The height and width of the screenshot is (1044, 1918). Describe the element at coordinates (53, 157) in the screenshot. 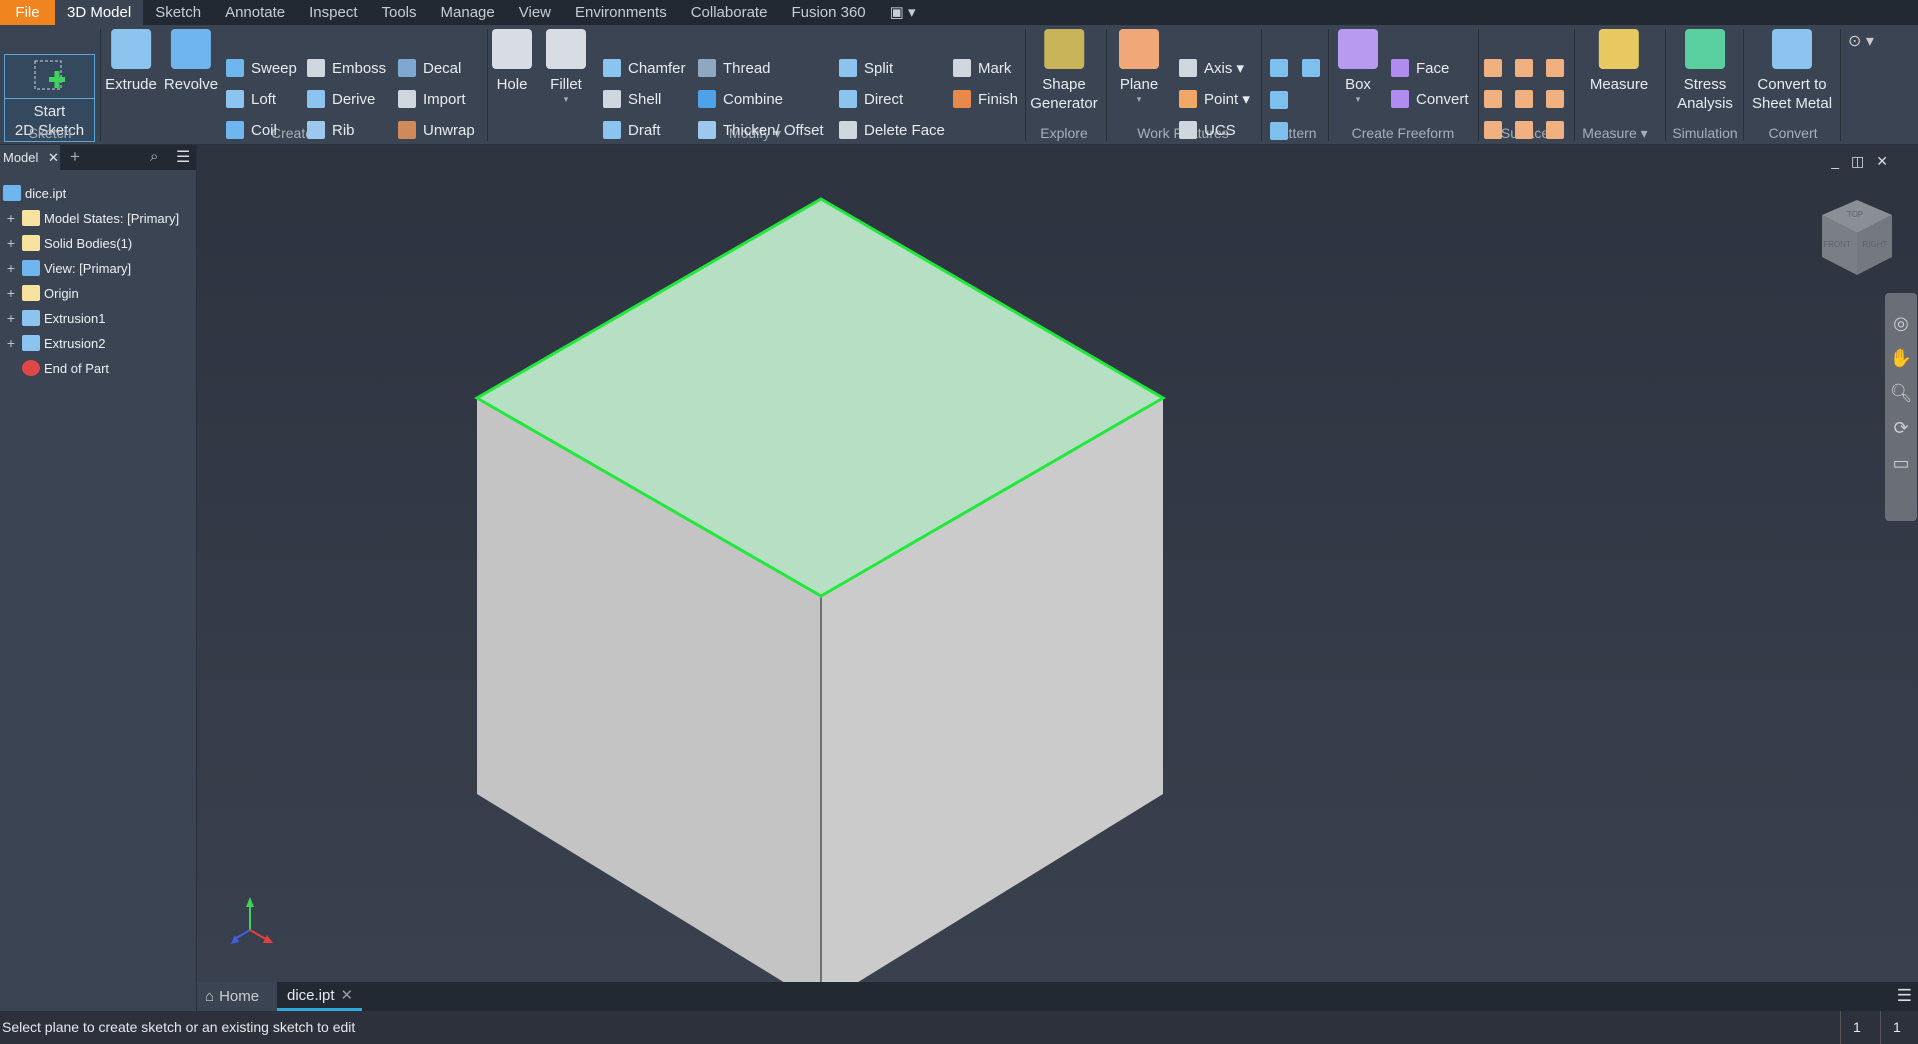

I see `close-icon: ✕` at that location.